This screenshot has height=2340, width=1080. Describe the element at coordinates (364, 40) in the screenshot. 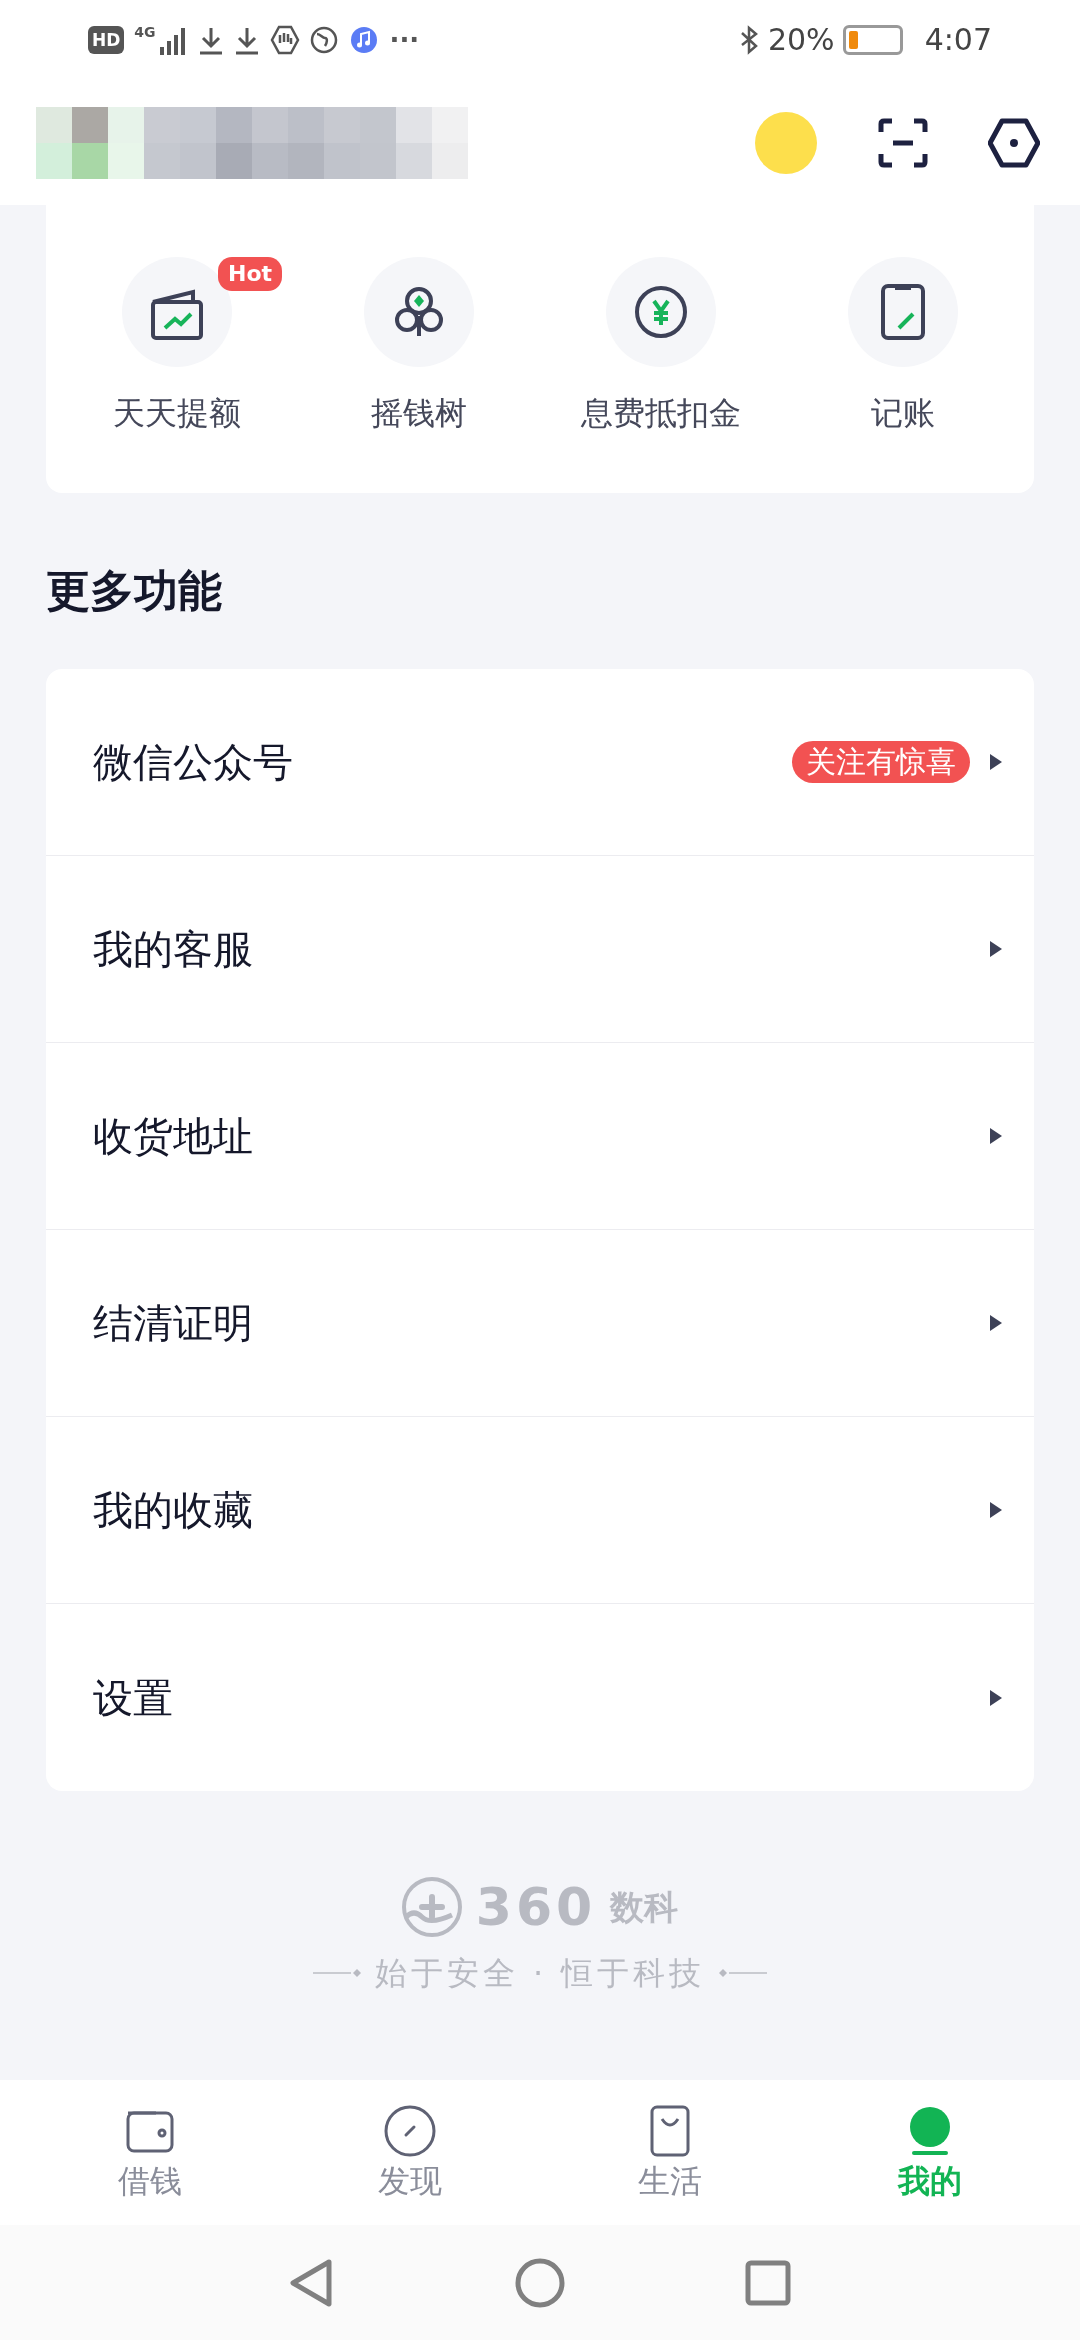

I see `music-app-icon` at that location.